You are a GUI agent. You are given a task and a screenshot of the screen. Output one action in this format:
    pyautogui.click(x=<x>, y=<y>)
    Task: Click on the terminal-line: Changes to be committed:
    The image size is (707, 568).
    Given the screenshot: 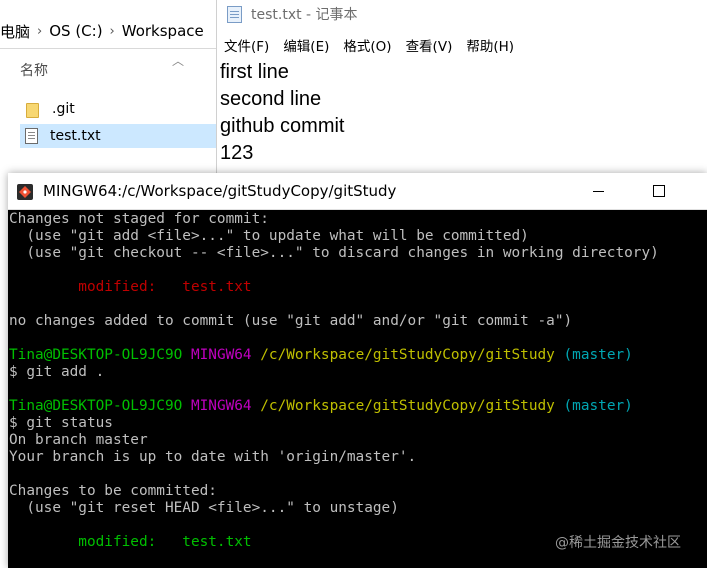 What is the action you would take?
    pyautogui.click(x=113, y=491)
    